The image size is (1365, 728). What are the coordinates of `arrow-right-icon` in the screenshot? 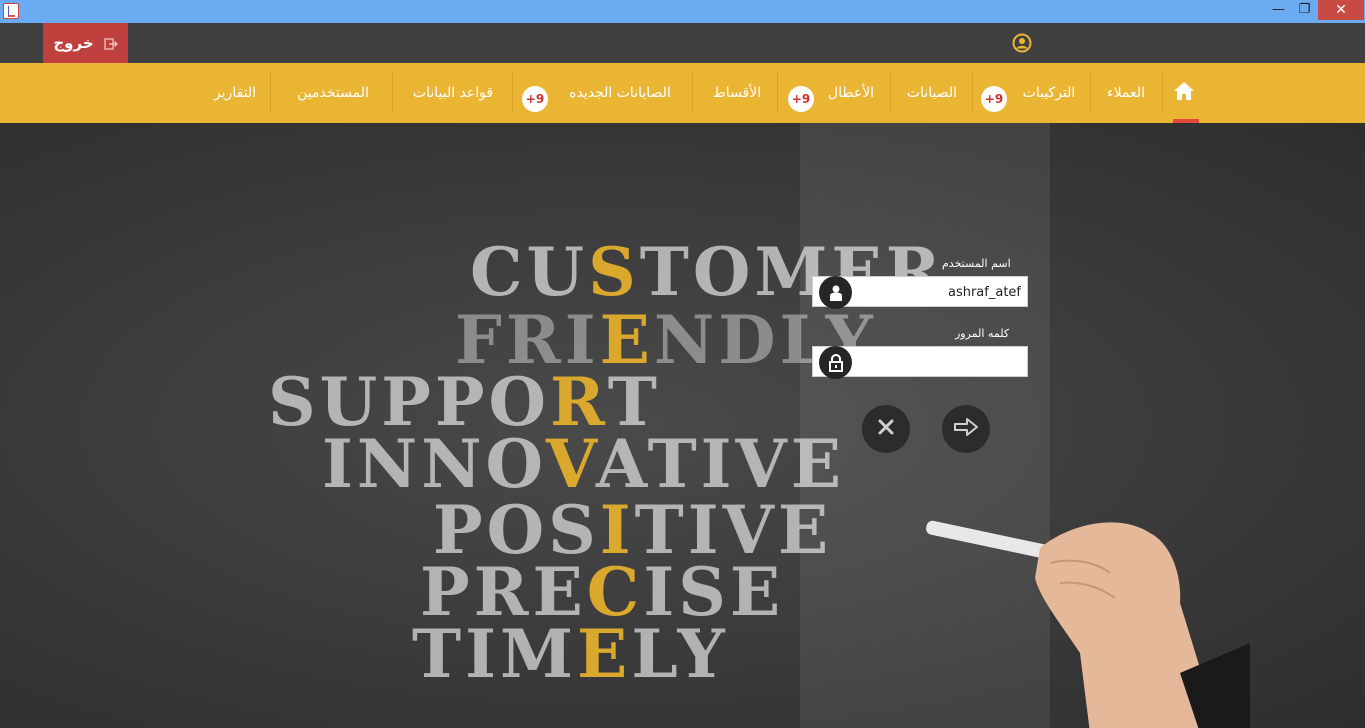 It's located at (966, 429).